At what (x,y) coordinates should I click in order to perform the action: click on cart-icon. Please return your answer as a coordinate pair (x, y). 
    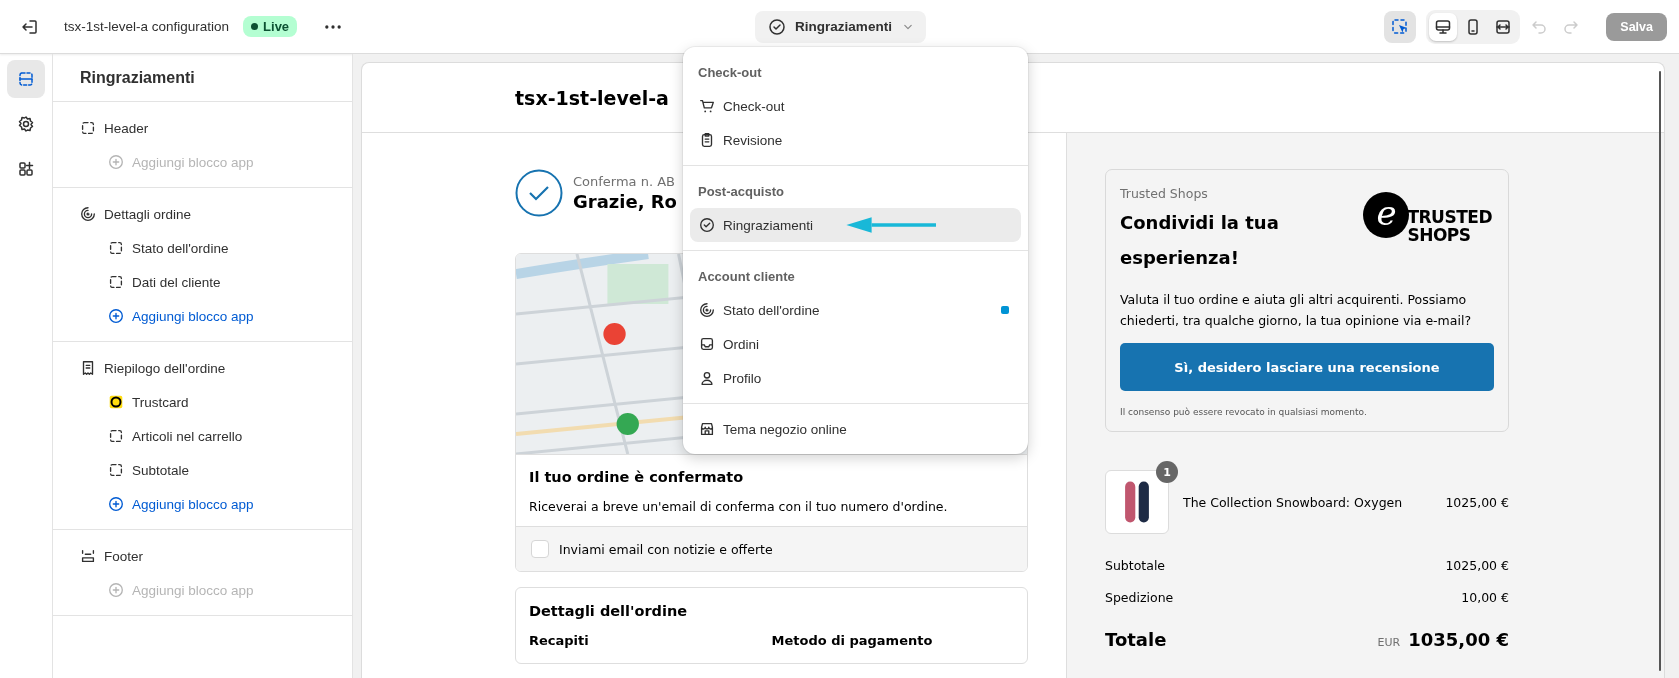
    Looking at the image, I should click on (707, 106).